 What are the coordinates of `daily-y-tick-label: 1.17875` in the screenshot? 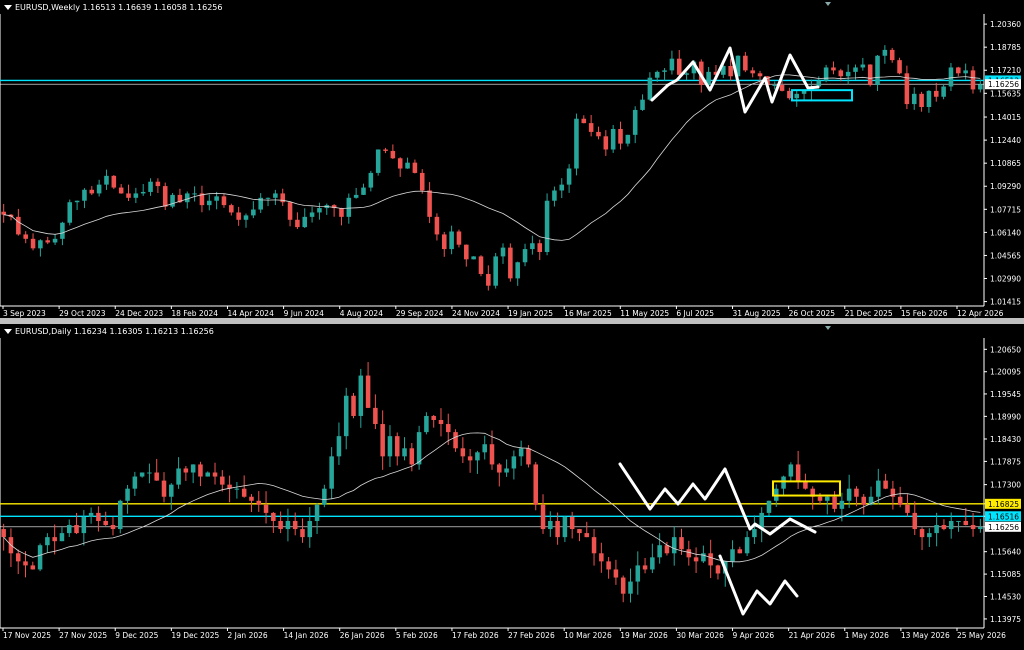 It's located at (1005, 461).